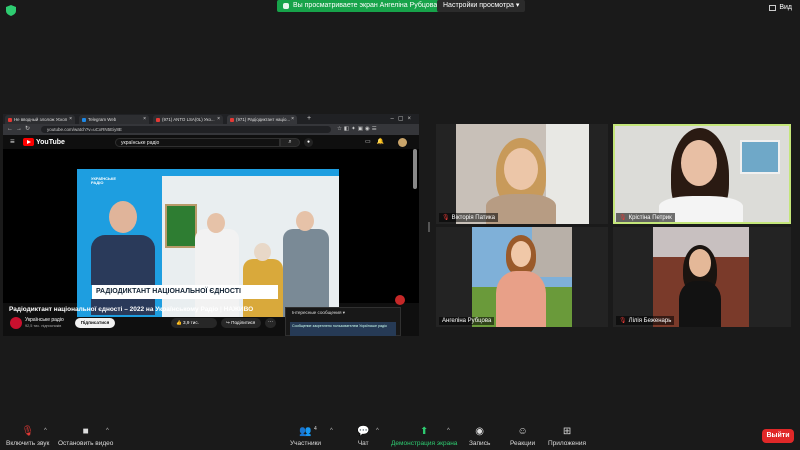 The width and height of the screenshot is (800, 450). I want to click on participant-tile-active-speaker: 🎙 Крістіна Петрик, so click(702, 174).